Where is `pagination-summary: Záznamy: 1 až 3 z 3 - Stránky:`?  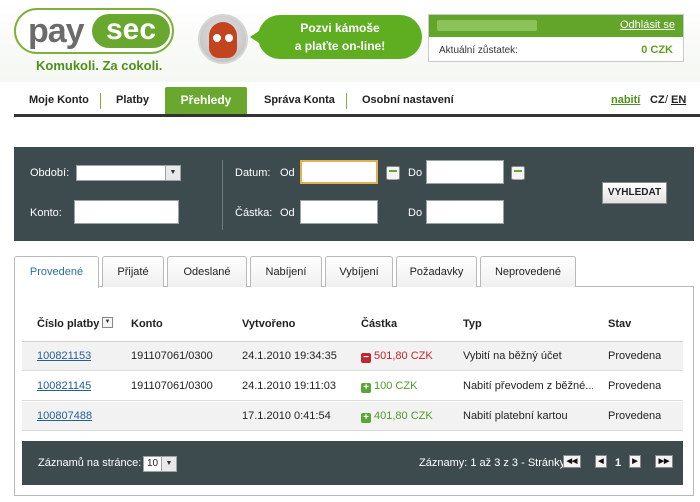 pagination-summary: Záznamy: 1 až 3 z 3 - Stránky: is located at coordinates (494, 463).